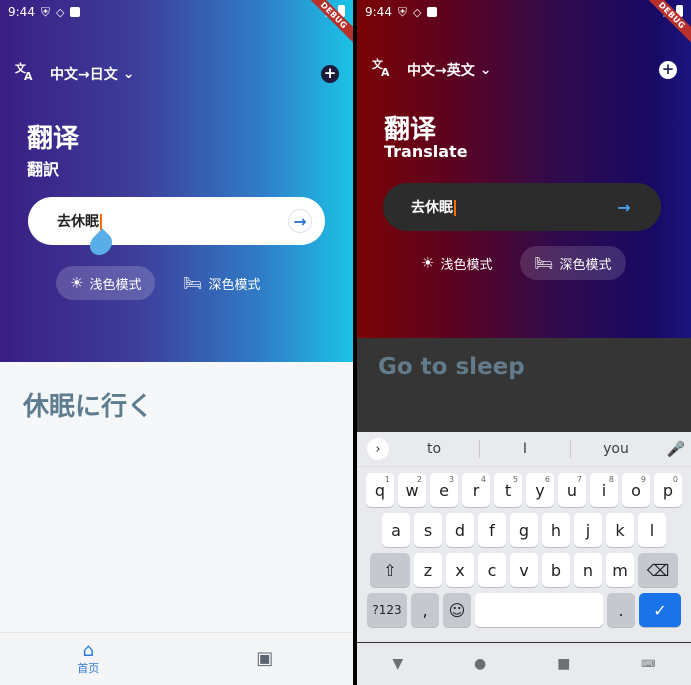 This screenshot has width=691, height=685. What do you see at coordinates (483, 479) in the screenshot?
I see `key-hint: 4` at bounding box center [483, 479].